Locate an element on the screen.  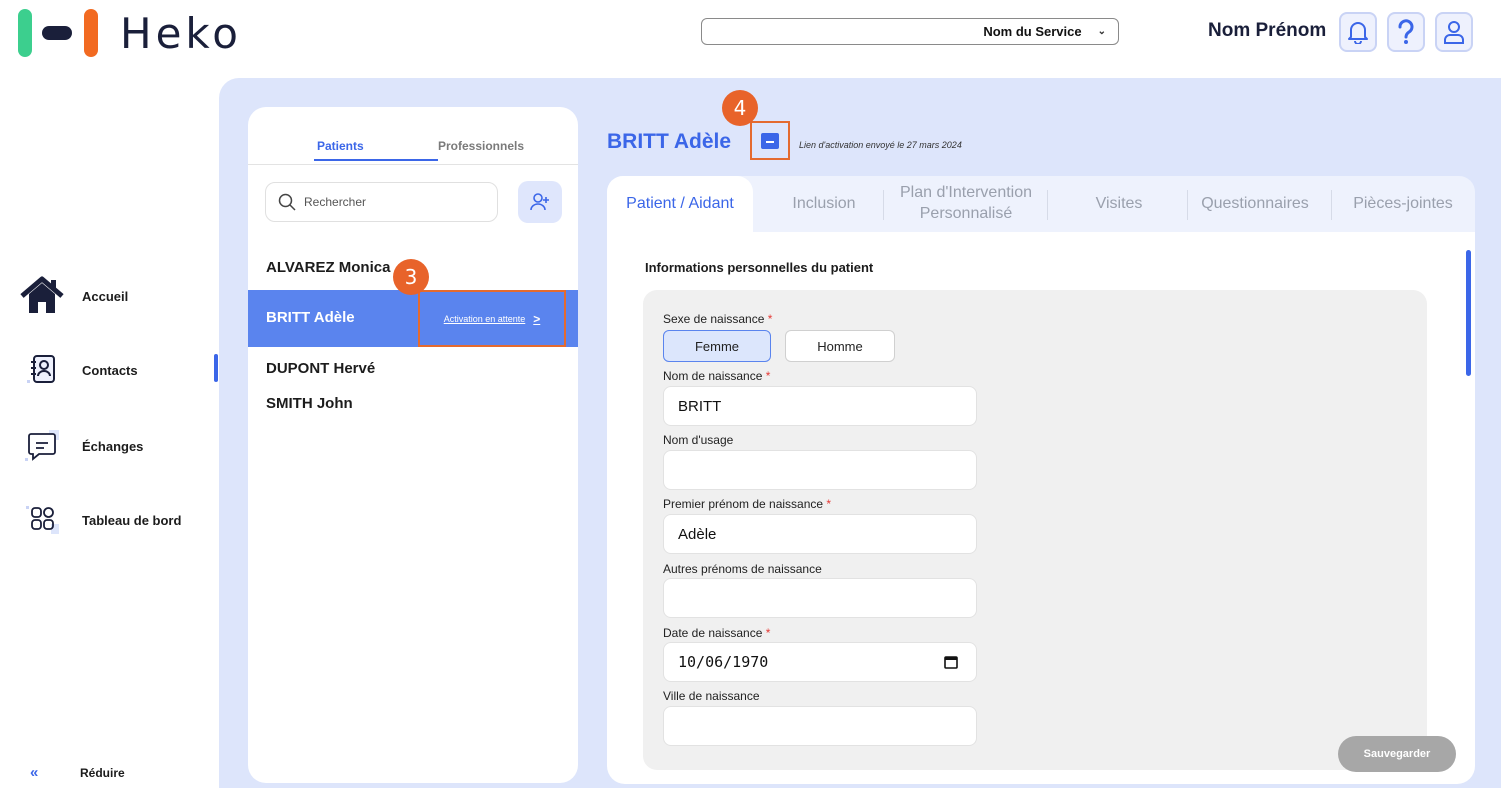
tab-plan-intervention: Plan d'Intervention Personnalisé is located at coordinates (966, 204).